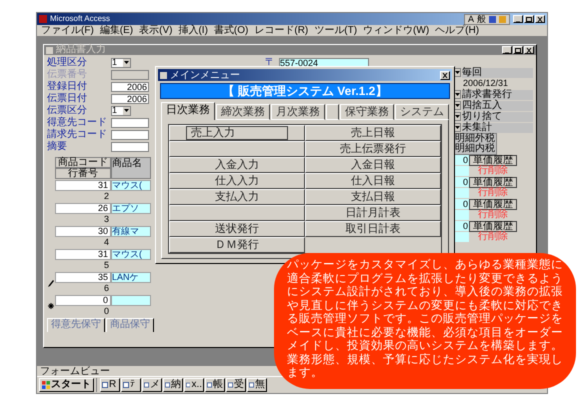  What do you see at coordinates (497, 127) in the screenshot?
I see `dropdown: 未集計` at bounding box center [497, 127].